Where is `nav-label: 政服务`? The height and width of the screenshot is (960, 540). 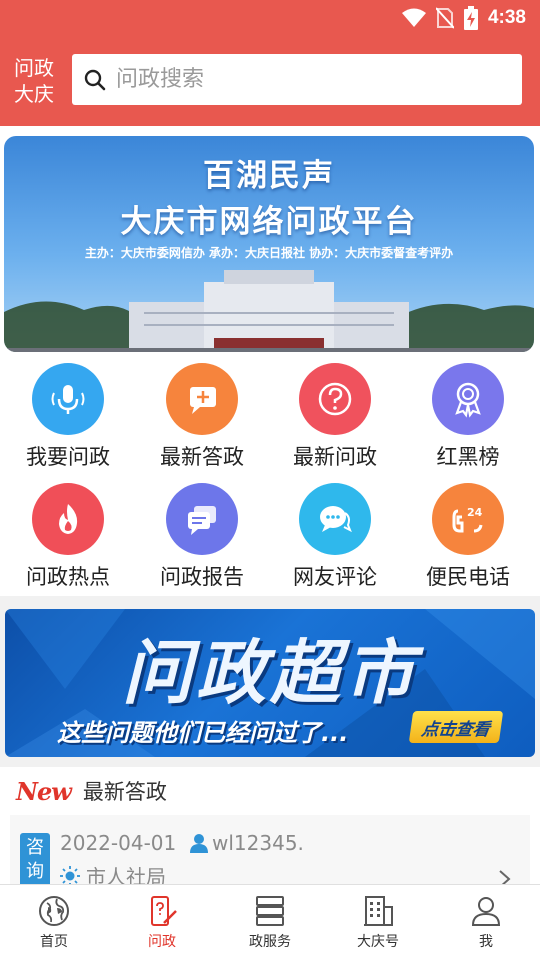
nav-label: 政服务 is located at coordinates (270, 942).